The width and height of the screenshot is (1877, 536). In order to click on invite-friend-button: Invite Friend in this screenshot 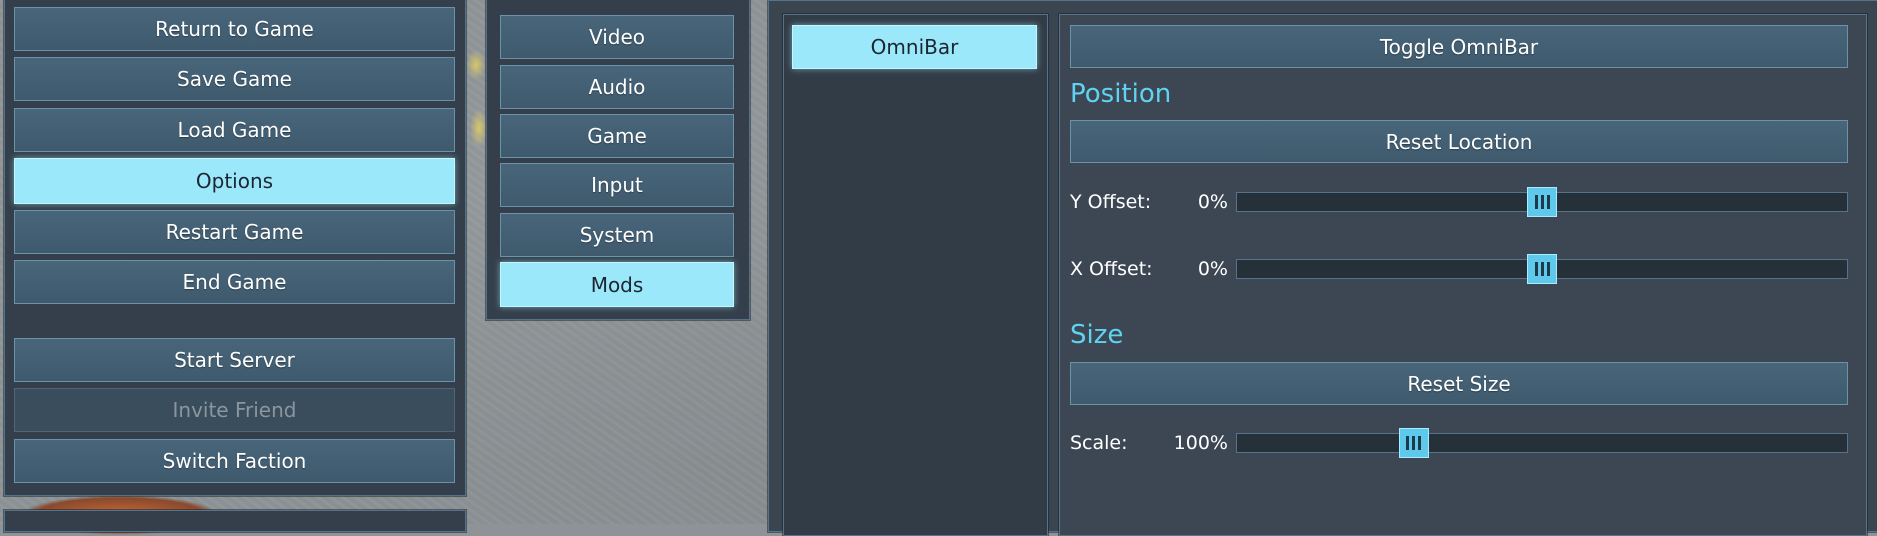, I will do `click(234, 410)`.